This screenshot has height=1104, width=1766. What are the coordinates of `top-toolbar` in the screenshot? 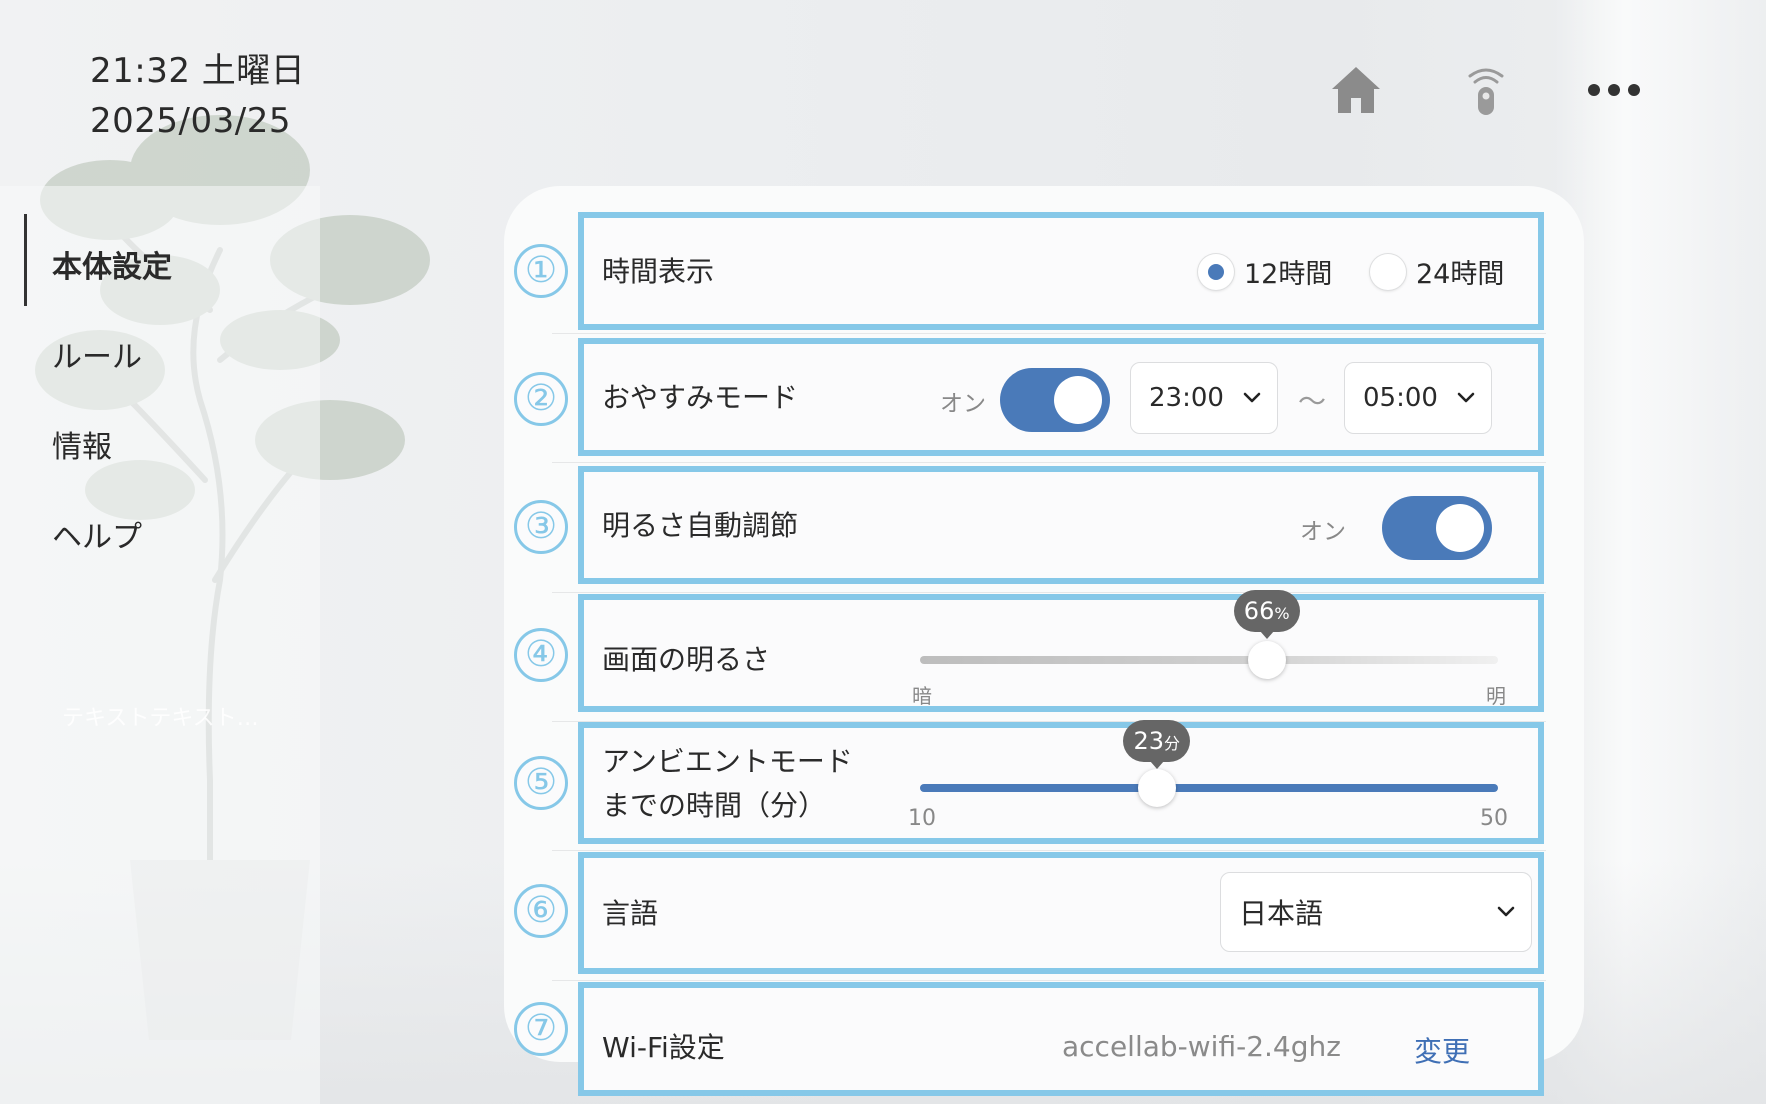 It's located at (1506, 90).